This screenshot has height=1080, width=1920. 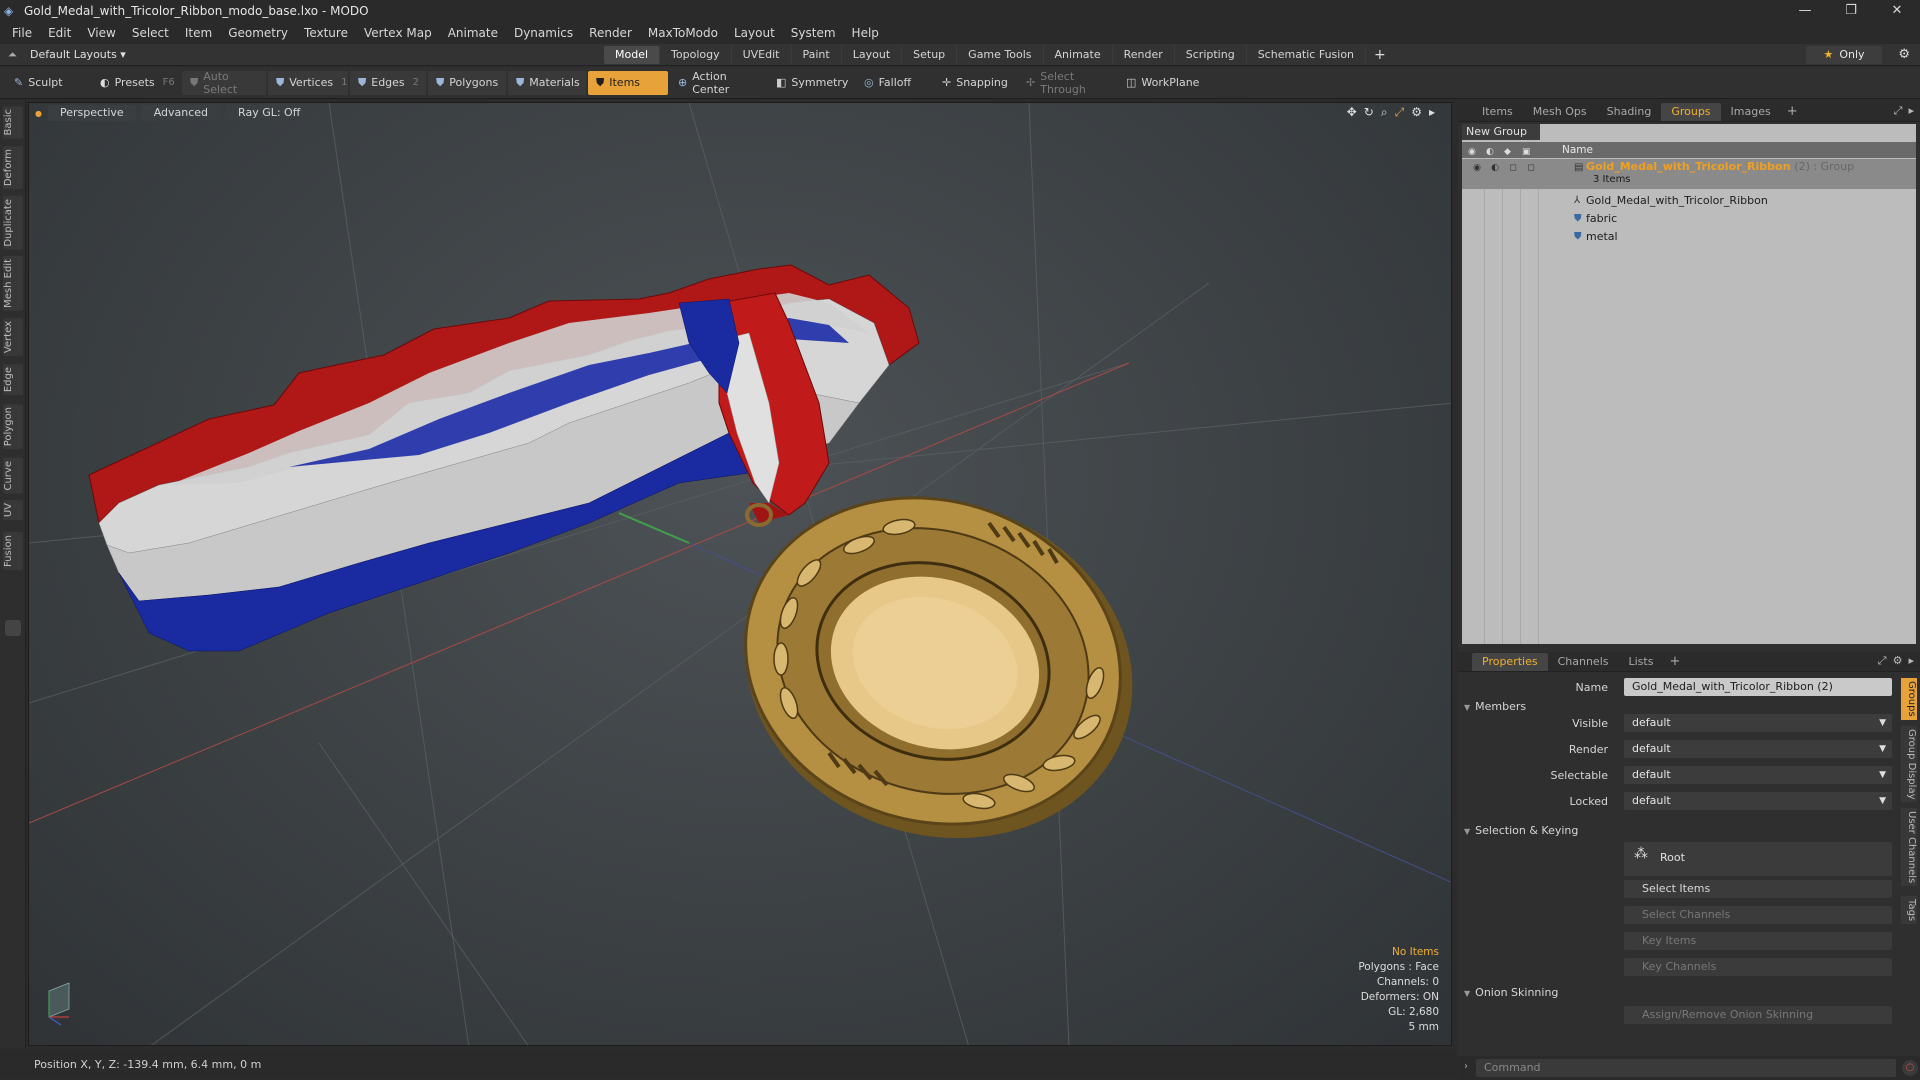 I want to click on tab-layout: Layout, so click(x=872, y=55).